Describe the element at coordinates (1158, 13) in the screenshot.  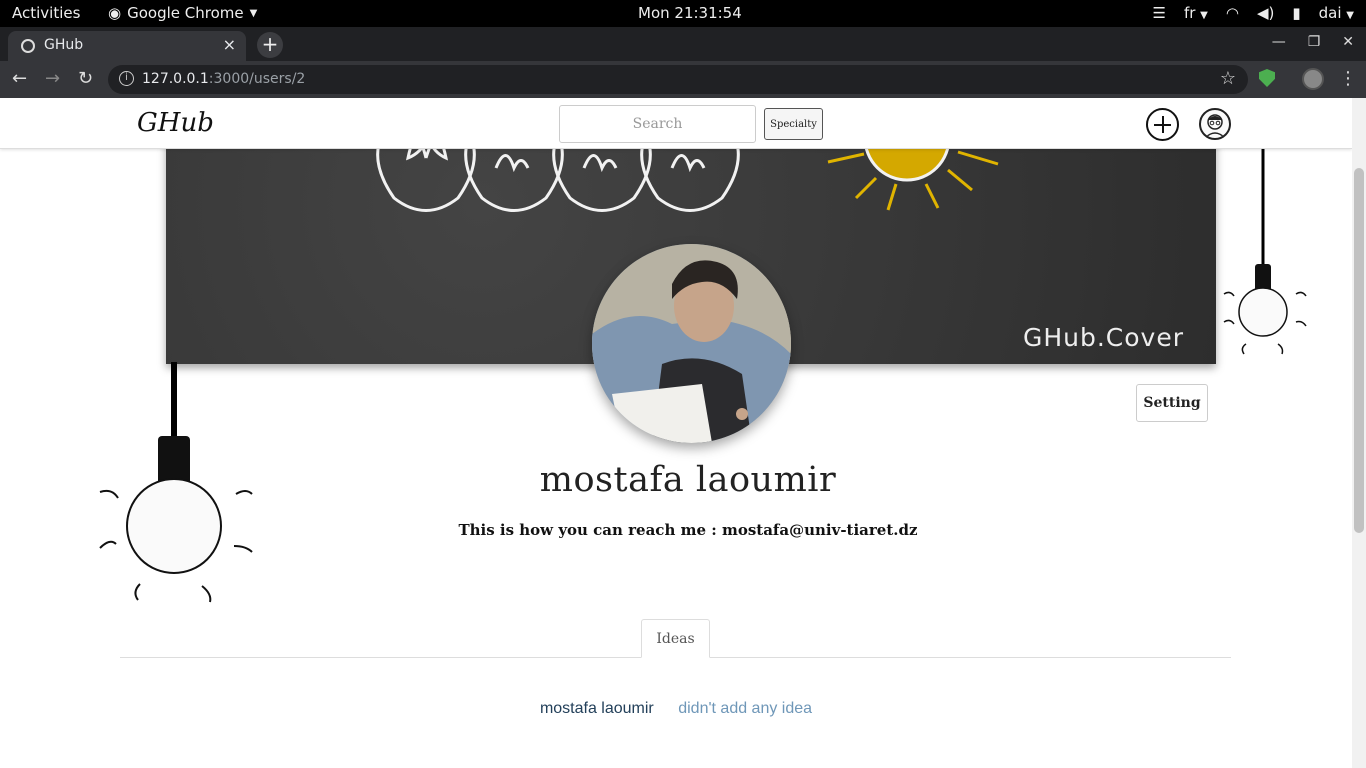
I see `menu-icon: ☰` at that location.